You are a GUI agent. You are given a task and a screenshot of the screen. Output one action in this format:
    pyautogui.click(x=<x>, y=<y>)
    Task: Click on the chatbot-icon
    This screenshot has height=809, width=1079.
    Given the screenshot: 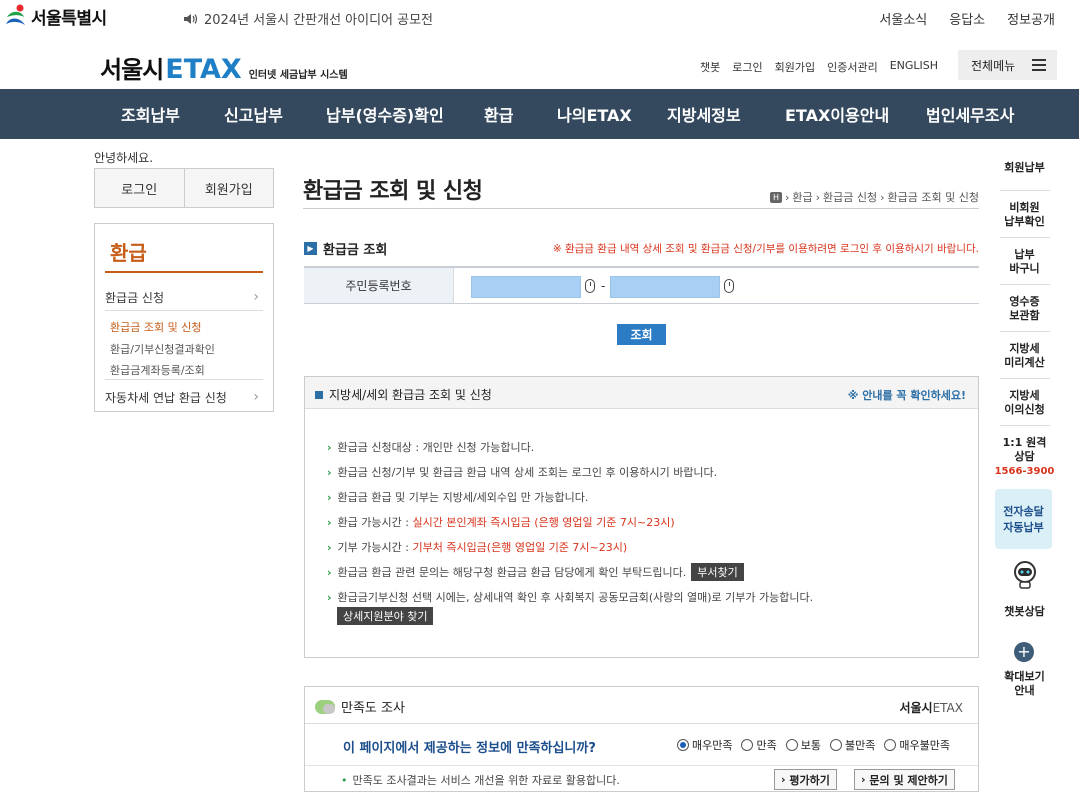 What is the action you would take?
    pyautogui.click(x=1025, y=575)
    